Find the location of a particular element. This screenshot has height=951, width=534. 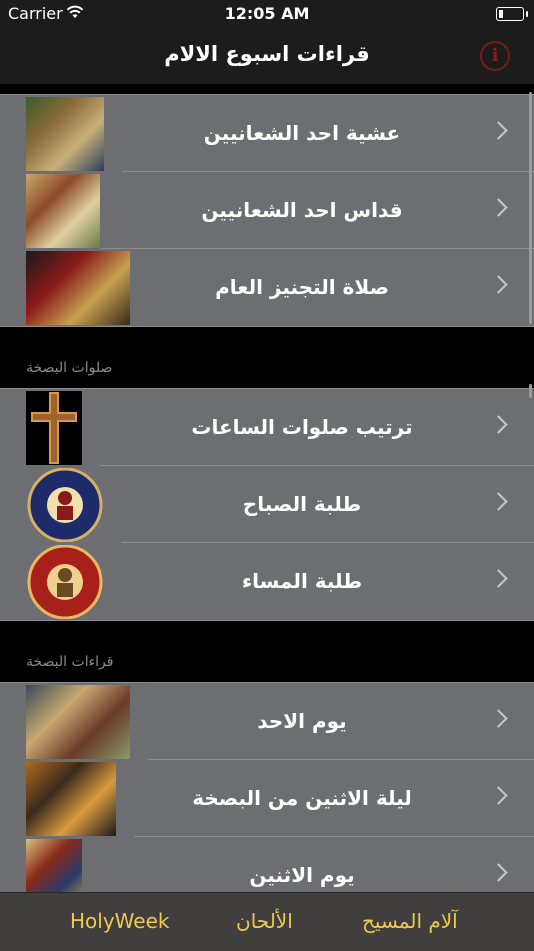

list-item-label: ليلة الاثنين من البصخة is located at coordinates (302, 798).